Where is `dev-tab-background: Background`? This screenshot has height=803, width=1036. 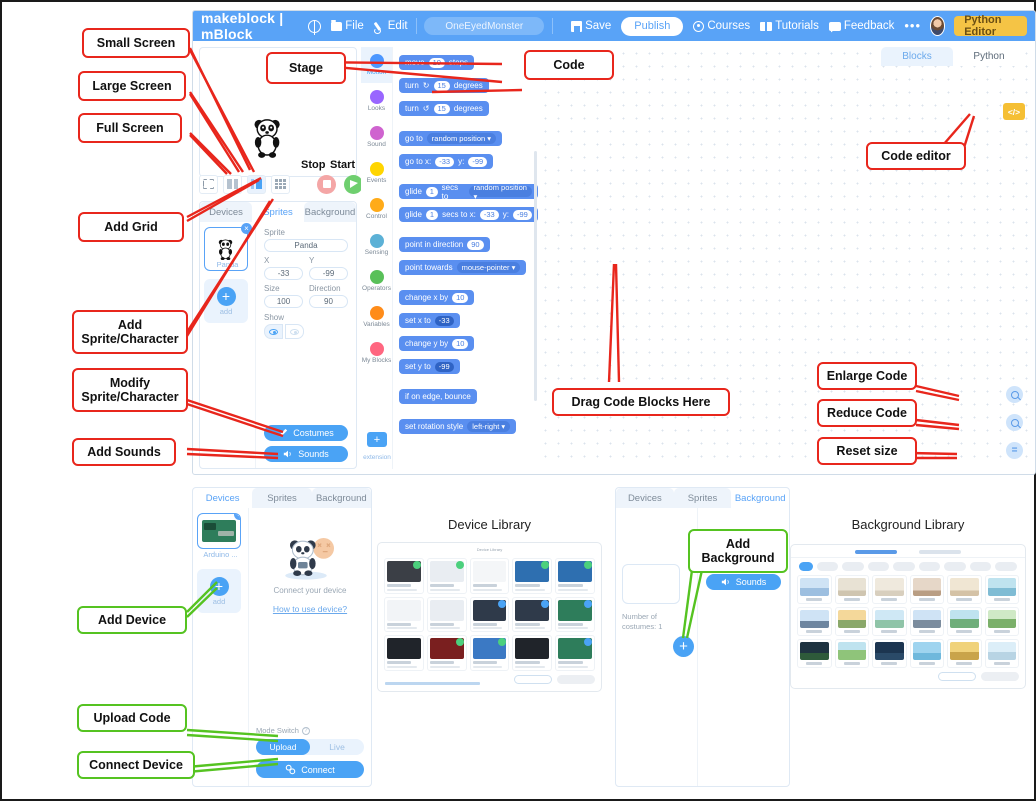
dev-tab-background: Background is located at coordinates (341, 498).